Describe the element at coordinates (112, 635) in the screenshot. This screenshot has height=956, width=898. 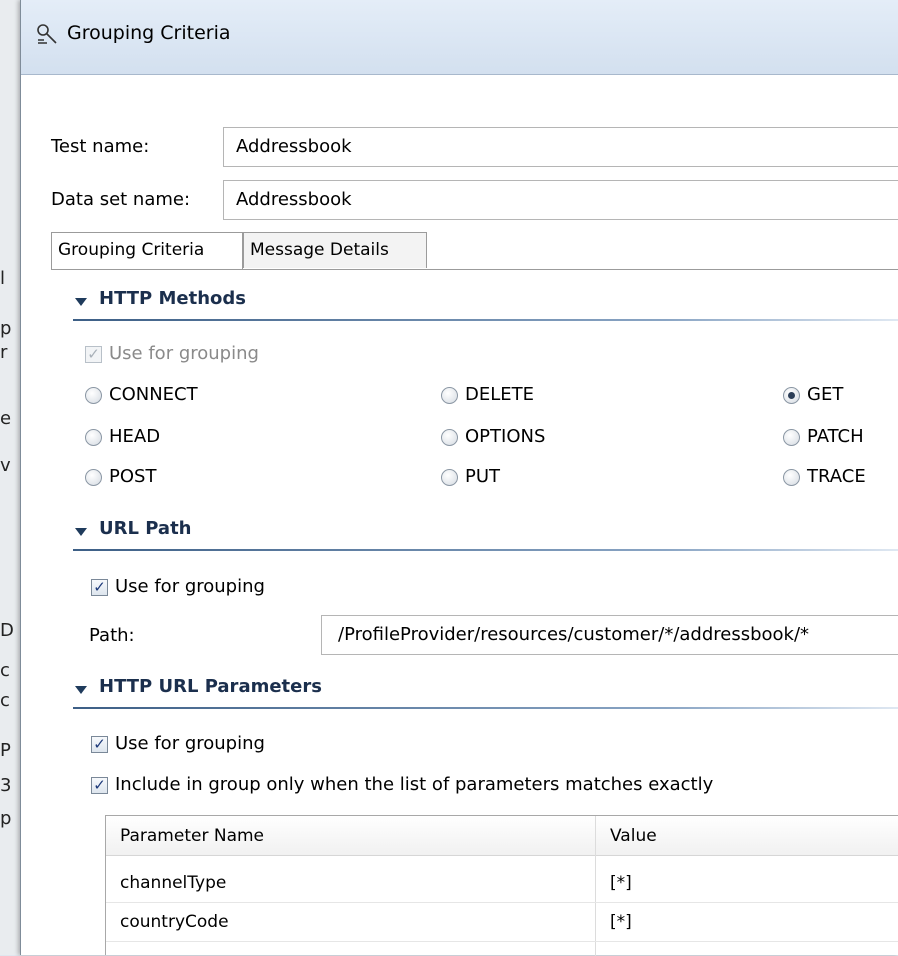
I see `path-label: Path:` at that location.